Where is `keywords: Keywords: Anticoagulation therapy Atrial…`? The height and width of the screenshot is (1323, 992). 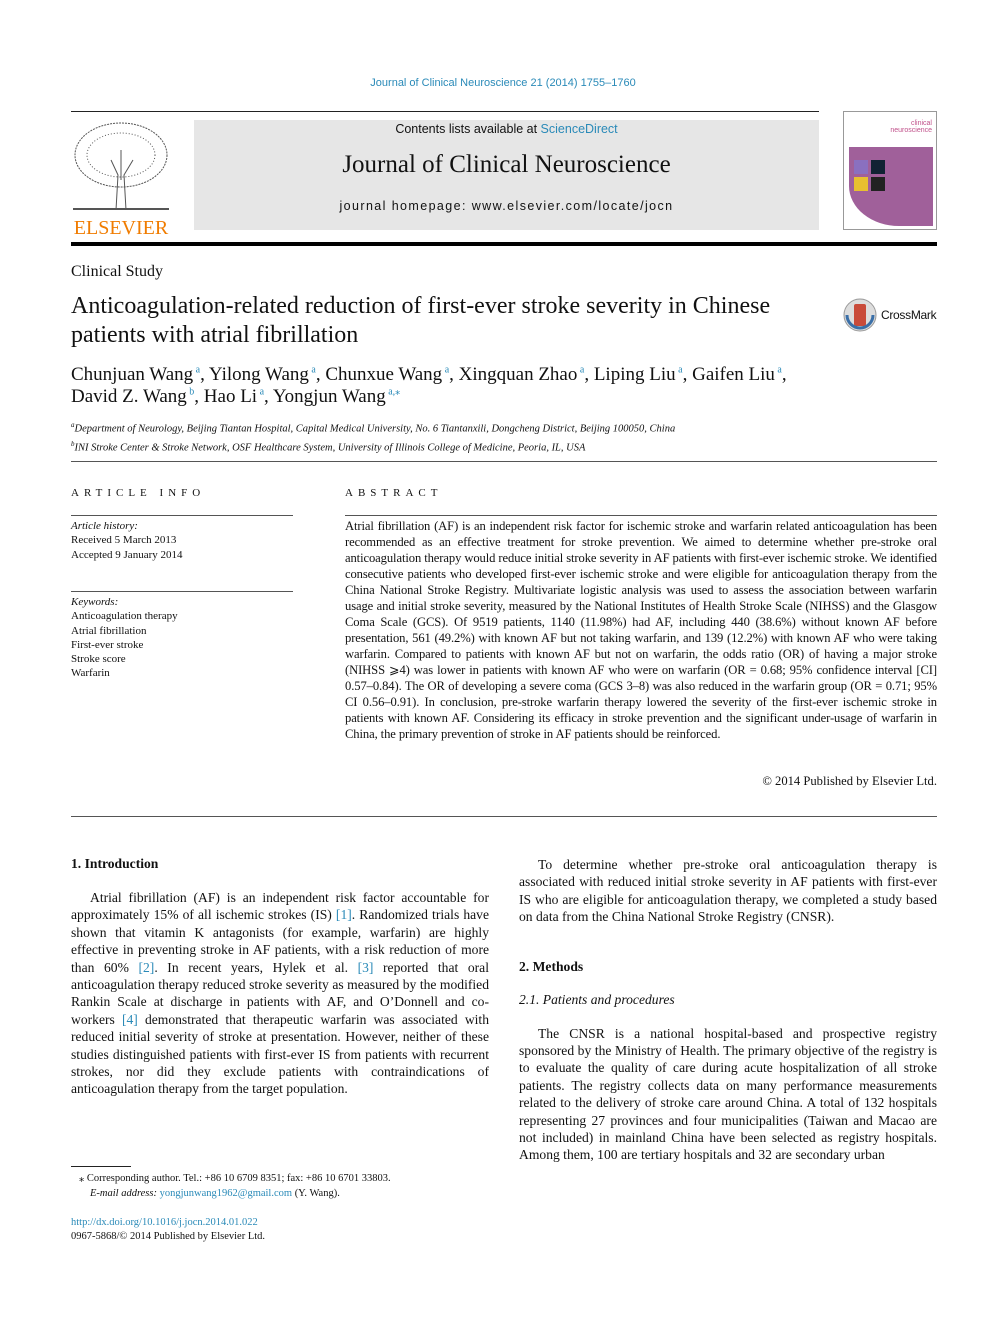
keywords: Keywords: Anticoagulation therapy Atrial… is located at coordinates (124, 638).